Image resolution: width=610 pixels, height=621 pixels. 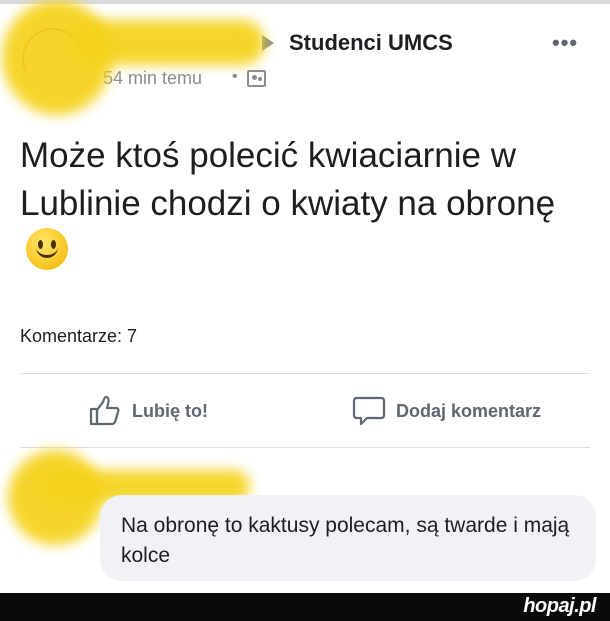 What do you see at coordinates (152, 78) in the screenshot?
I see `post-timestamp: 54 min temu` at bounding box center [152, 78].